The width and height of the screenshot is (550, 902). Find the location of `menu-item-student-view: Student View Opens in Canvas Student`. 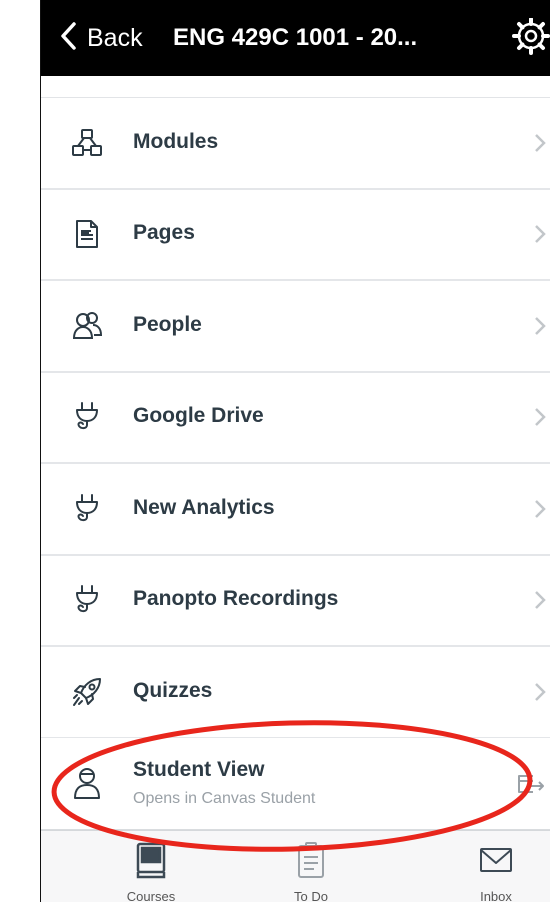

menu-item-student-view: Student View Opens in Canvas Student is located at coordinates (295, 784).